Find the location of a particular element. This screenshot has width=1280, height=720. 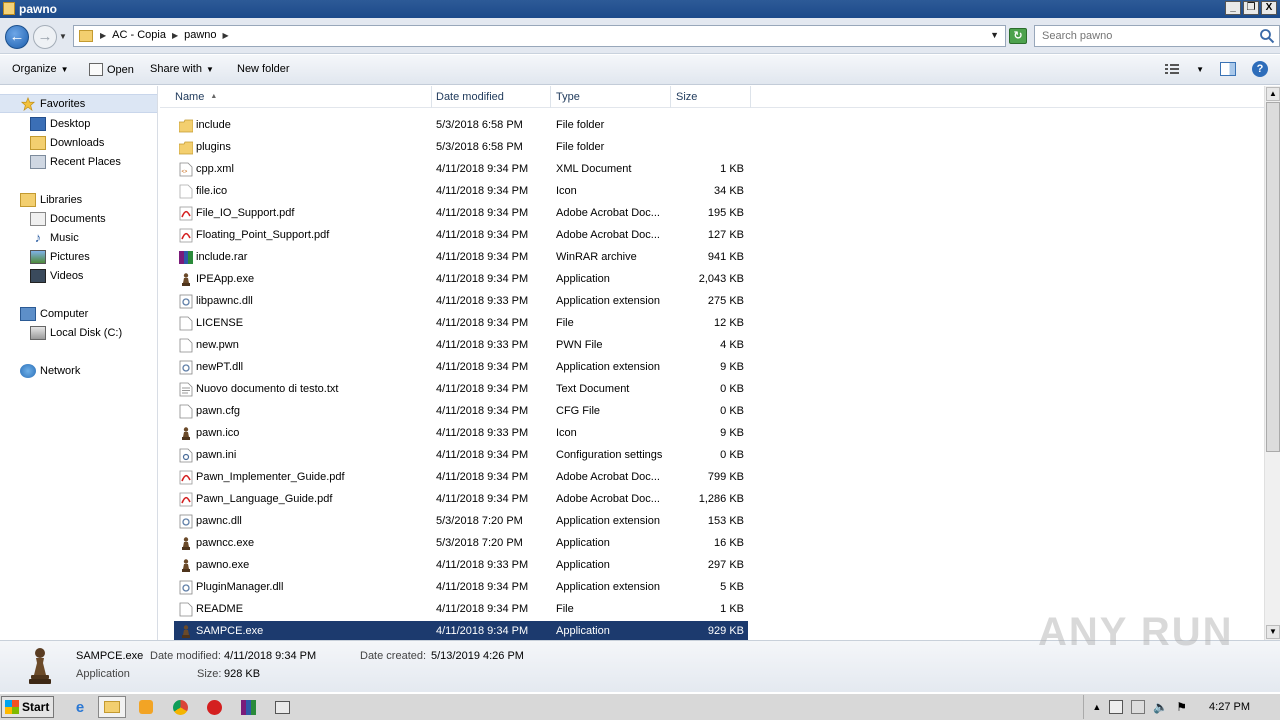

taskbar-security-app is located at coordinates (214, 707).